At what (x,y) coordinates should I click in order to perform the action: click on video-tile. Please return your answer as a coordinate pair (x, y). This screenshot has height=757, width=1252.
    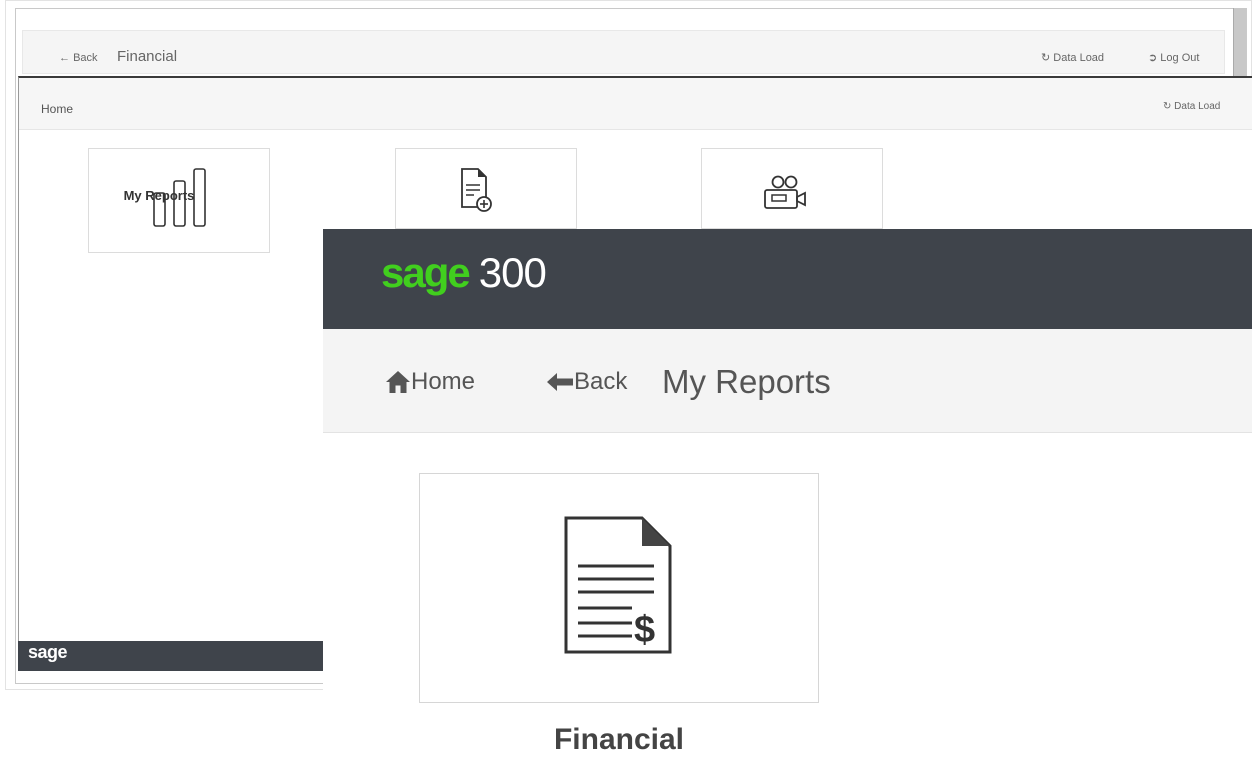
    Looking at the image, I should click on (792, 188).